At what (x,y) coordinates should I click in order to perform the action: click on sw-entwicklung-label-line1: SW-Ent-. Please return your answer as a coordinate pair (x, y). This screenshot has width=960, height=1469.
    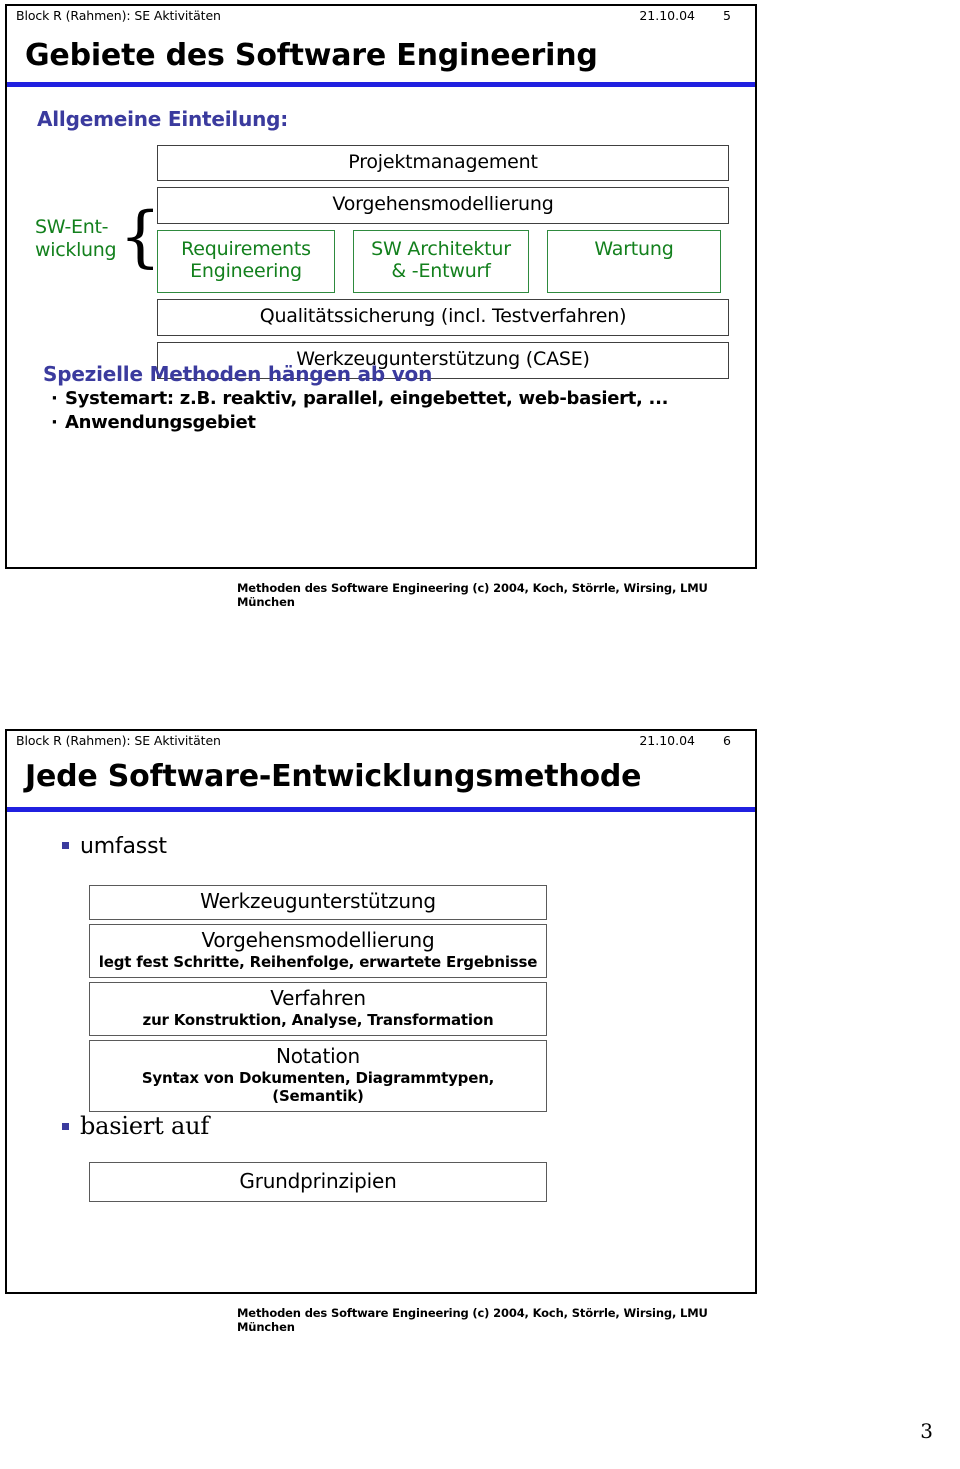
    Looking at the image, I should click on (72, 227).